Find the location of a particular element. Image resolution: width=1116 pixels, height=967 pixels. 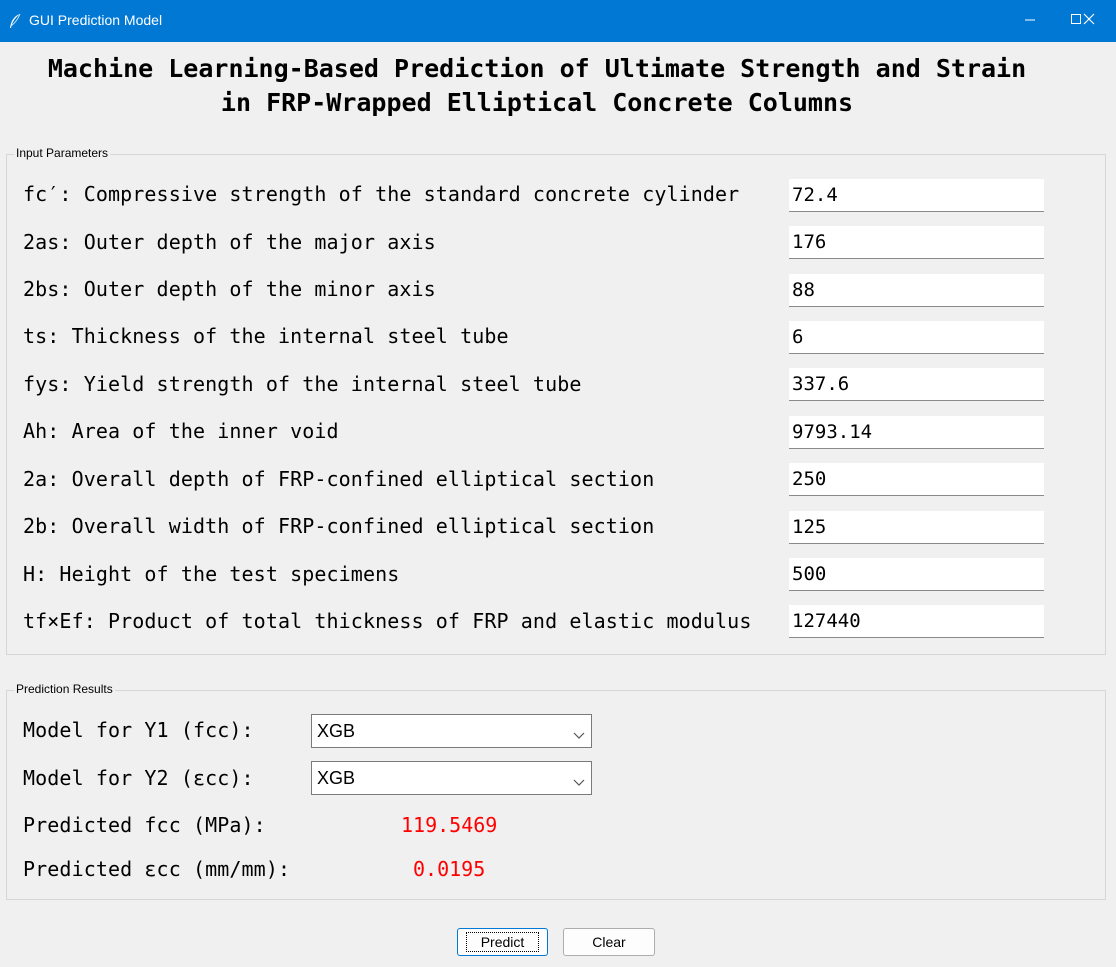

close-button is located at coordinates (1089, 21).